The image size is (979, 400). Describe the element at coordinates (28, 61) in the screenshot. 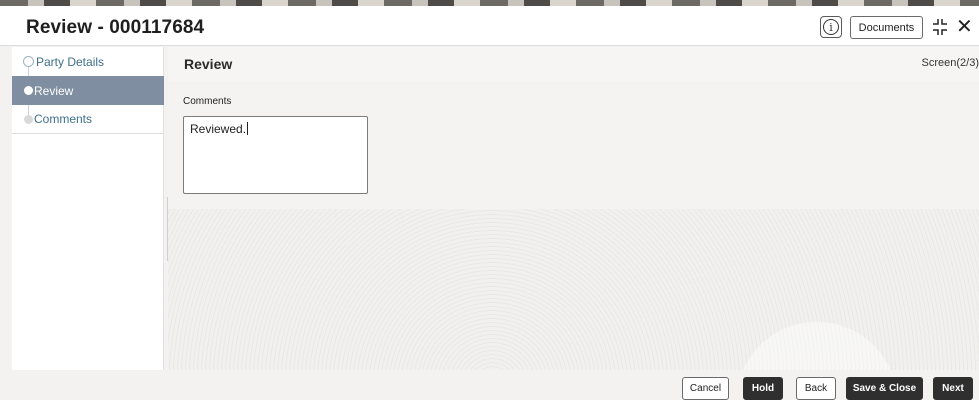

I see `check-circle-icon` at that location.